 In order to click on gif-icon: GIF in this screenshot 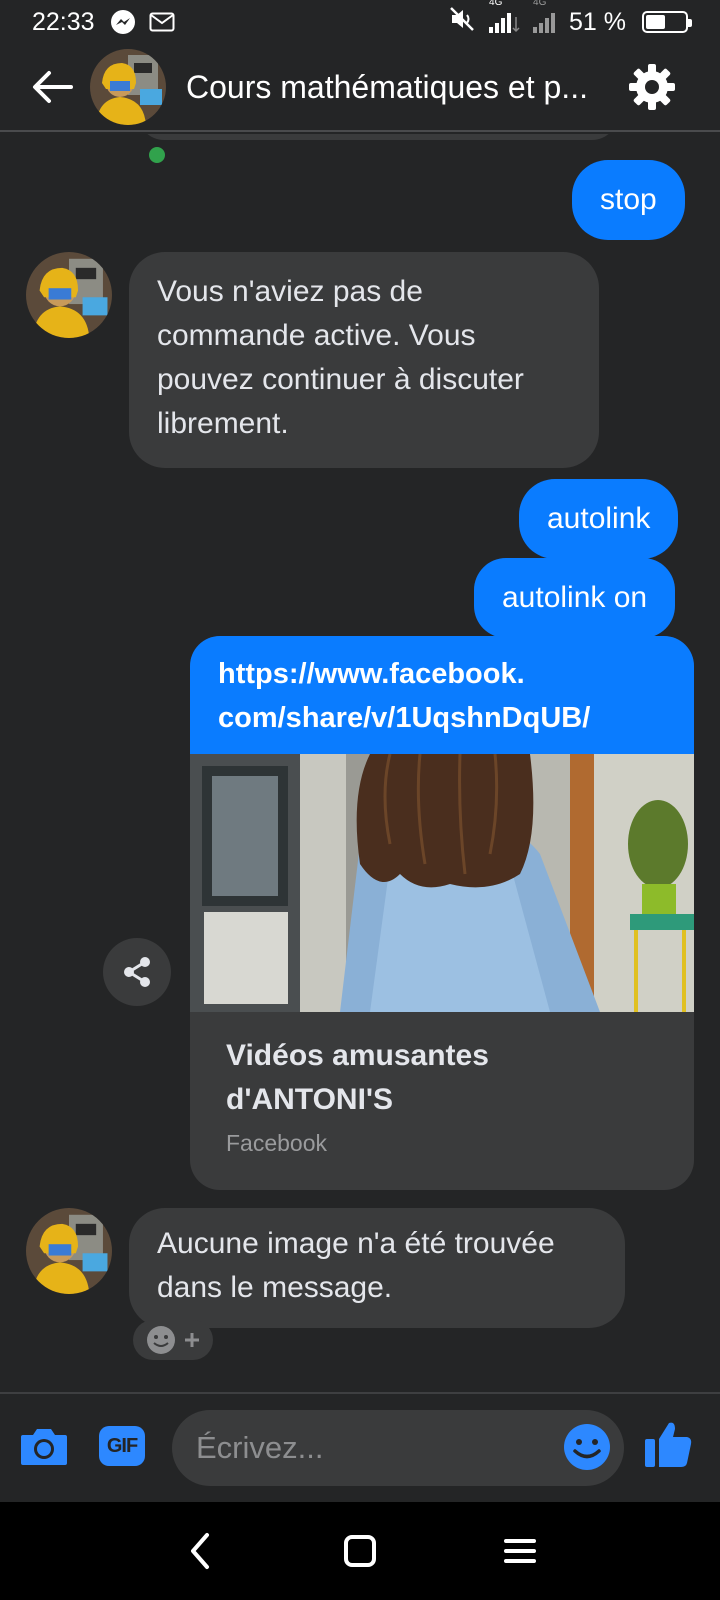, I will do `click(122, 1446)`.